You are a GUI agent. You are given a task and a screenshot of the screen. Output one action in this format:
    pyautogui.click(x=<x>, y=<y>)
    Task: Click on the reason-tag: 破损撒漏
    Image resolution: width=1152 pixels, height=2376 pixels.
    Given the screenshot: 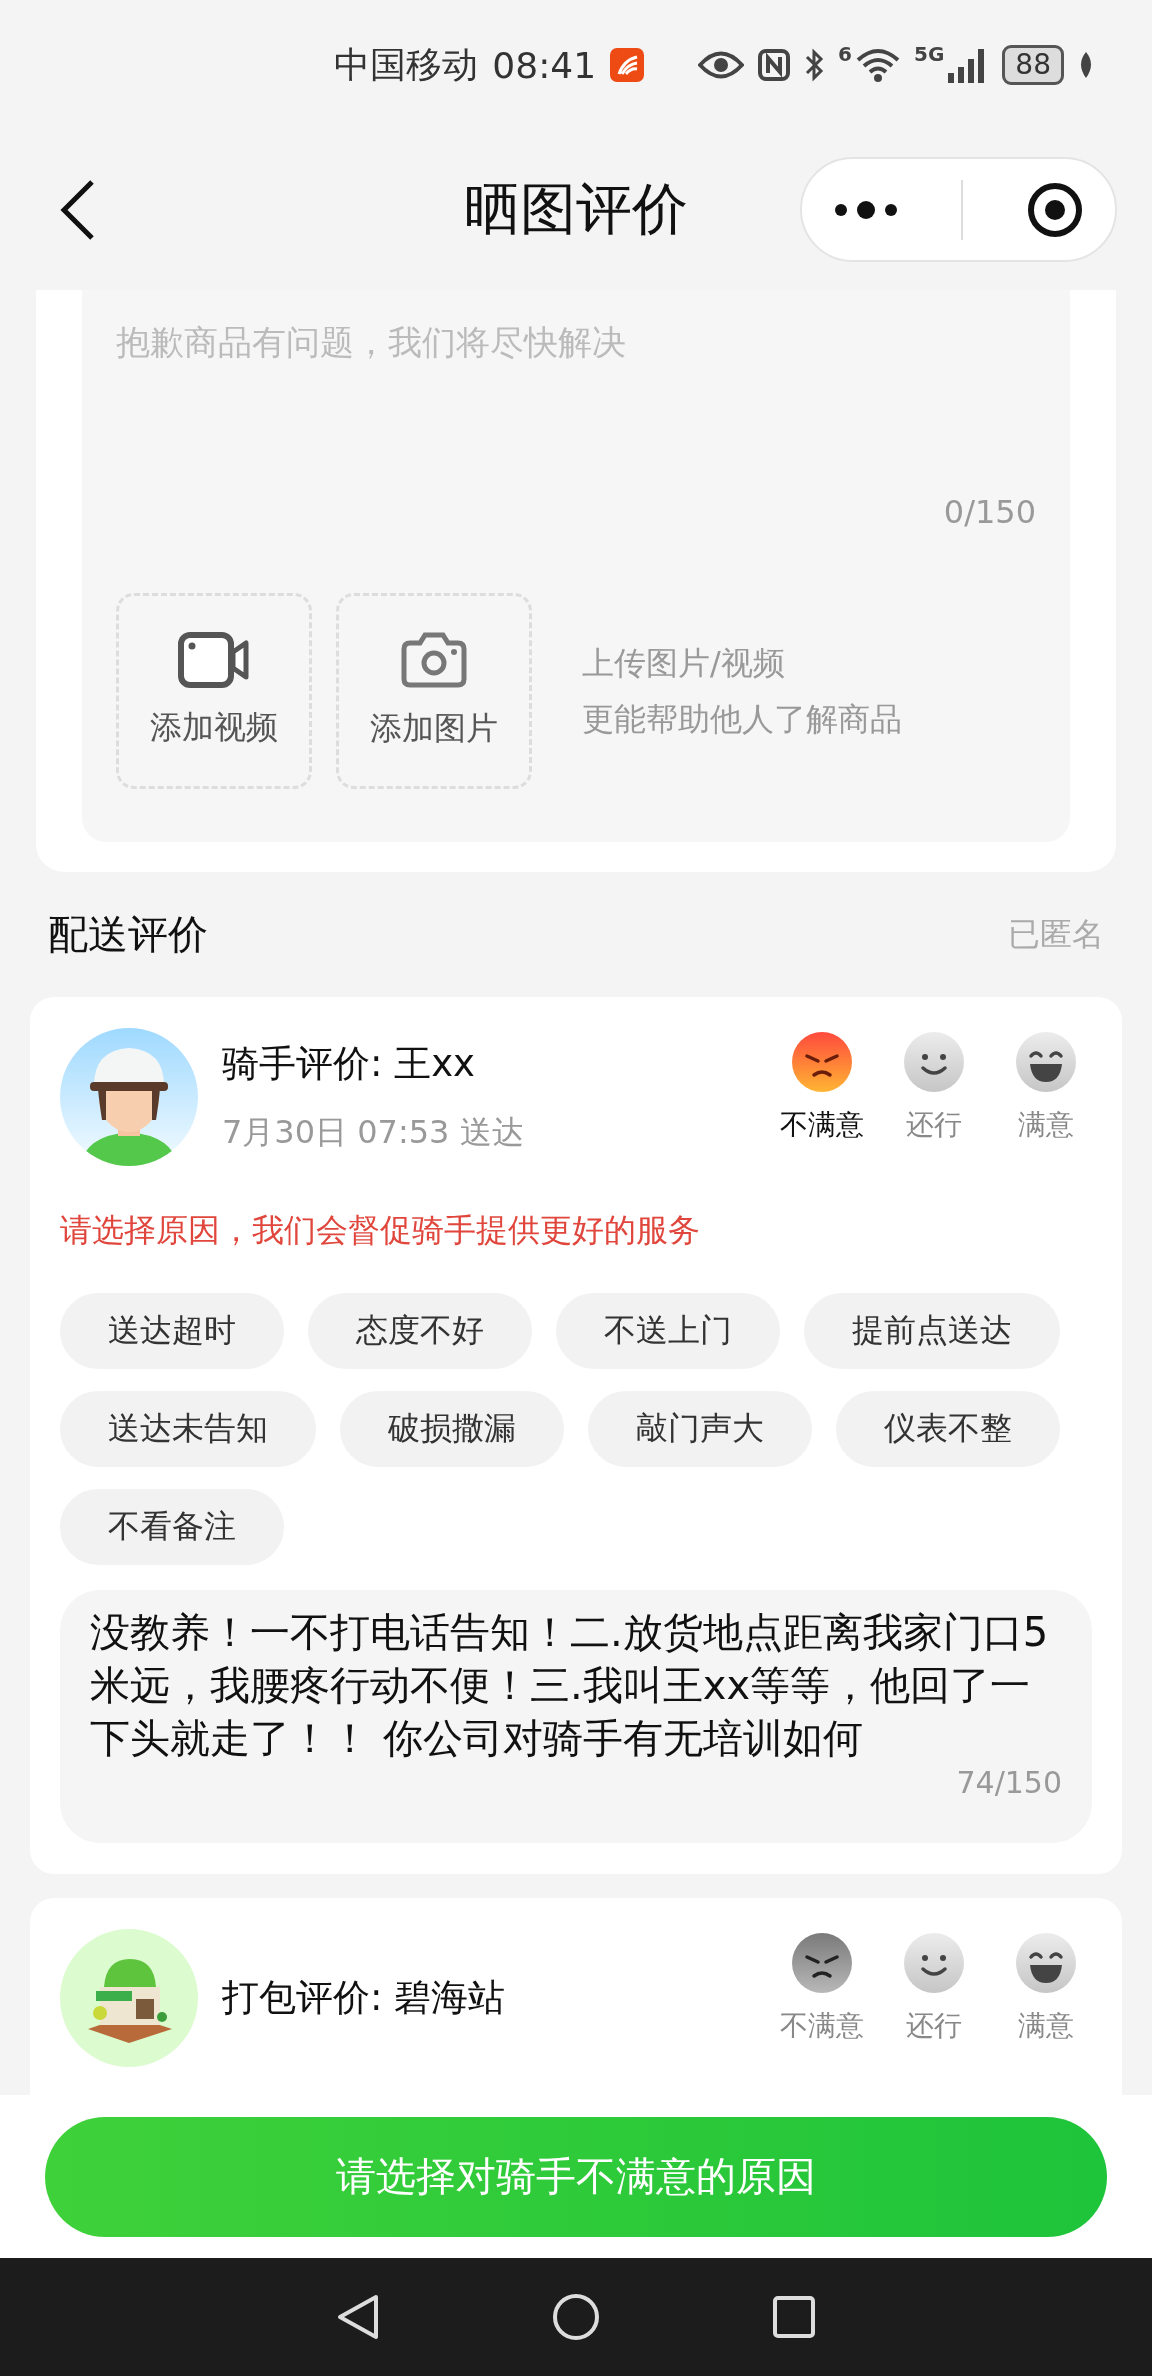 What is the action you would take?
    pyautogui.click(x=452, y=1429)
    